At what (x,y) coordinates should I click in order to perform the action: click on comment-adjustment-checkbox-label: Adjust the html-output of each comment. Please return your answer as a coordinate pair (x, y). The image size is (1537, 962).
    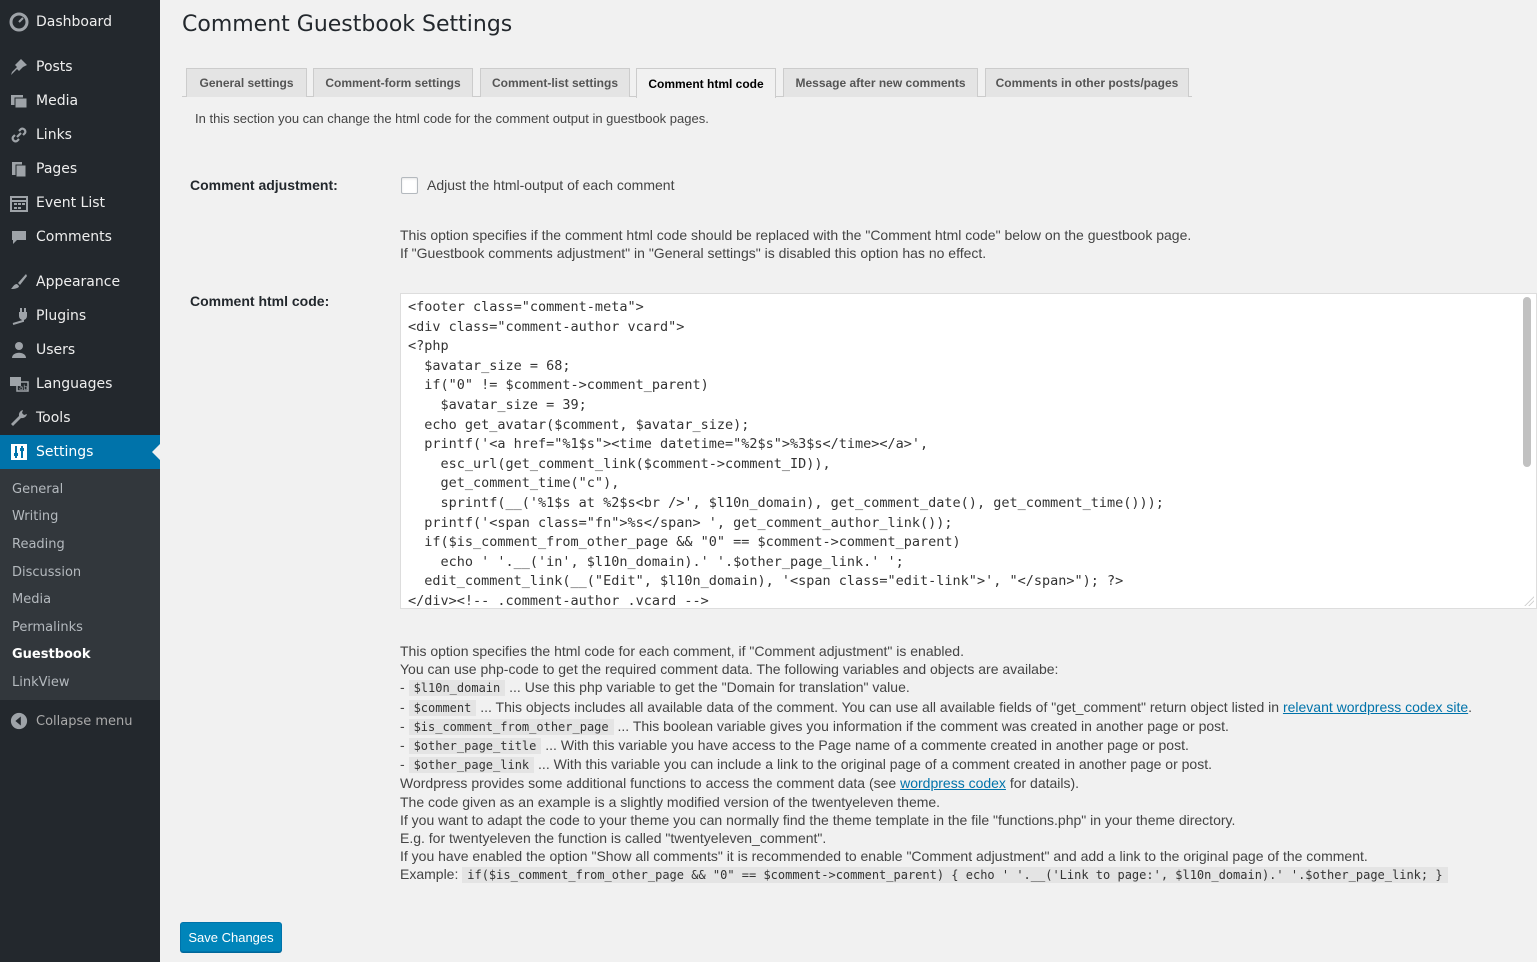
    Looking at the image, I should click on (550, 185).